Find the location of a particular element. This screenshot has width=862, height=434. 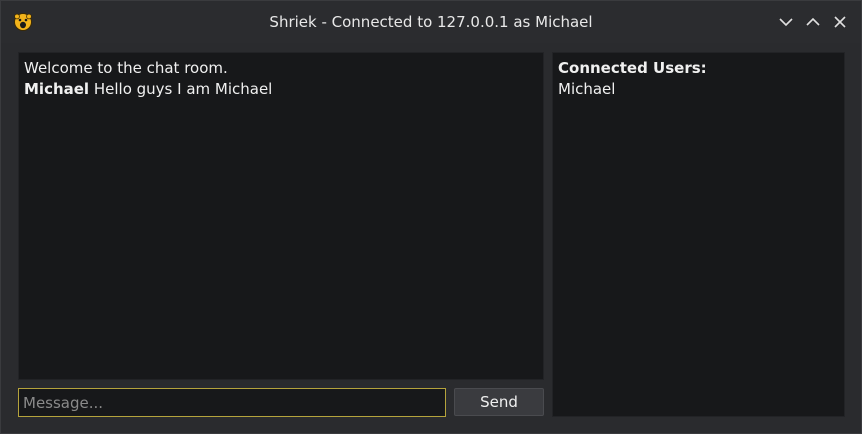

connected-users-heading: Connected Users: is located at coordinates (632, 68).